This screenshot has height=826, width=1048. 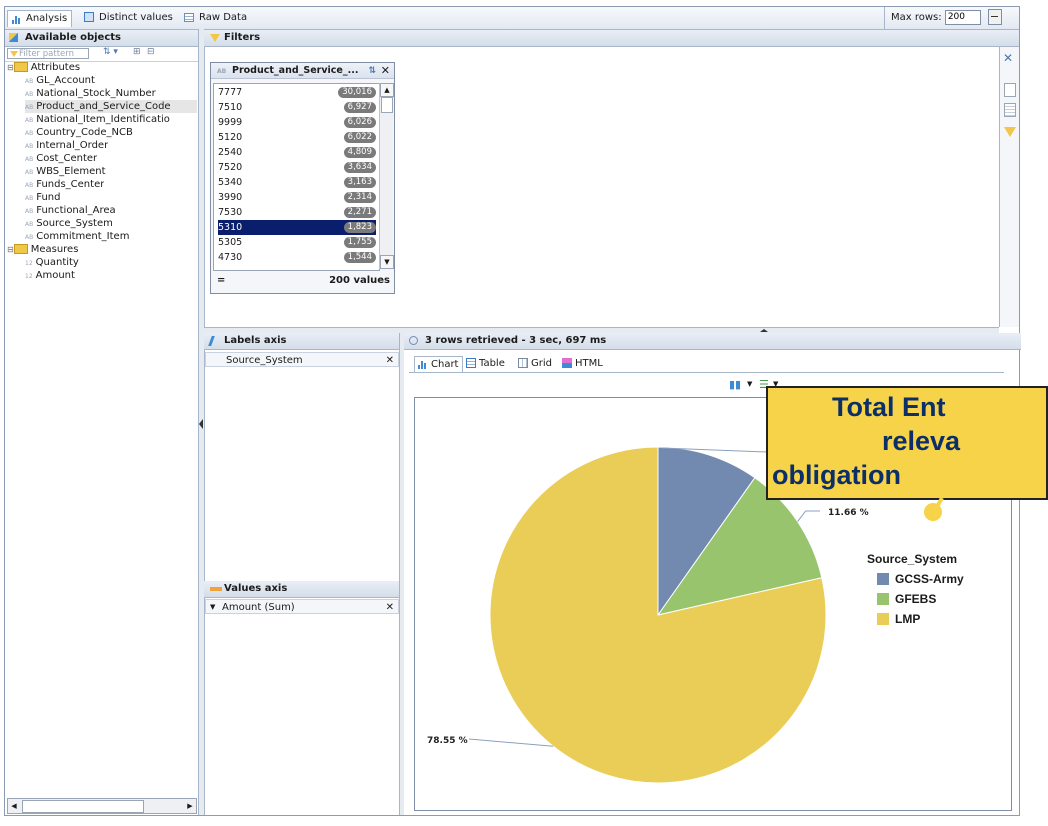 I want to click on result-header: 3 rows retrieved - 3 sec, 697 ms, so click(x=712, y=341).